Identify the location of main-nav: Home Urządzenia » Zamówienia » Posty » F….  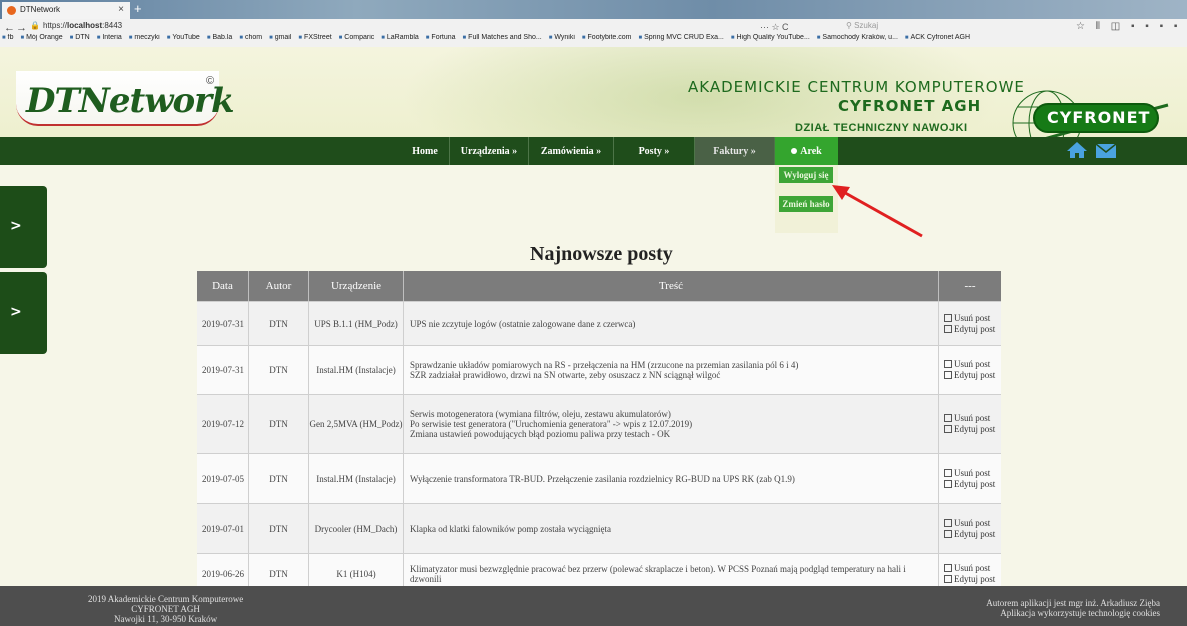
(593, 151).